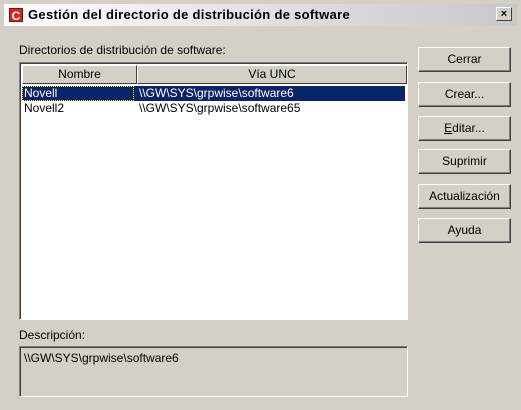 The width and height of the screenshot is (521, 410). I want to click on row-unc-path: \\GW\SYS\grpwise\software6, so click(216, 93).